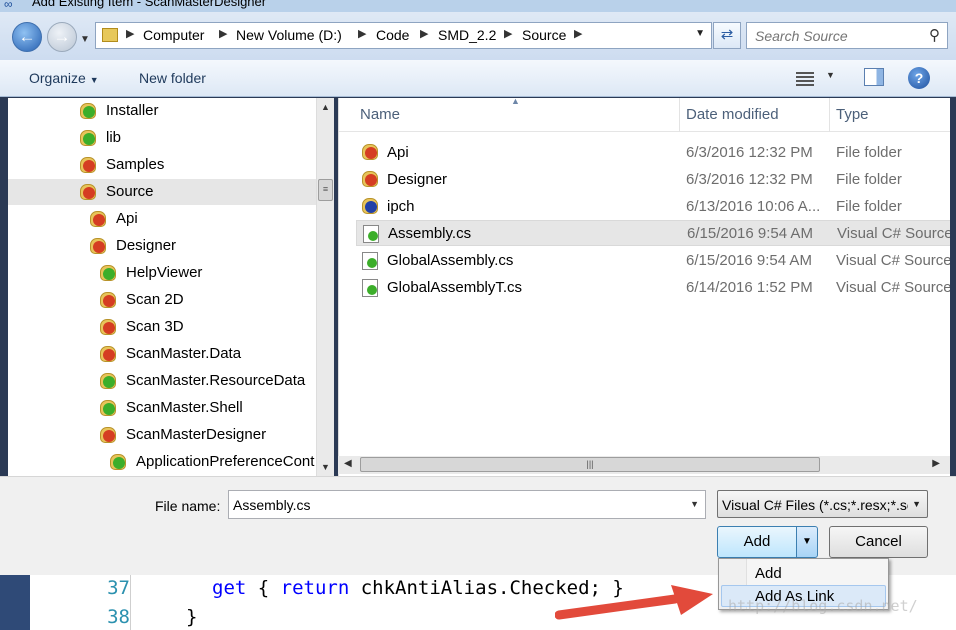  Describe the element at coordinates (934, 35) in the screenshot. I see `search-icon: ⚲` at that location.